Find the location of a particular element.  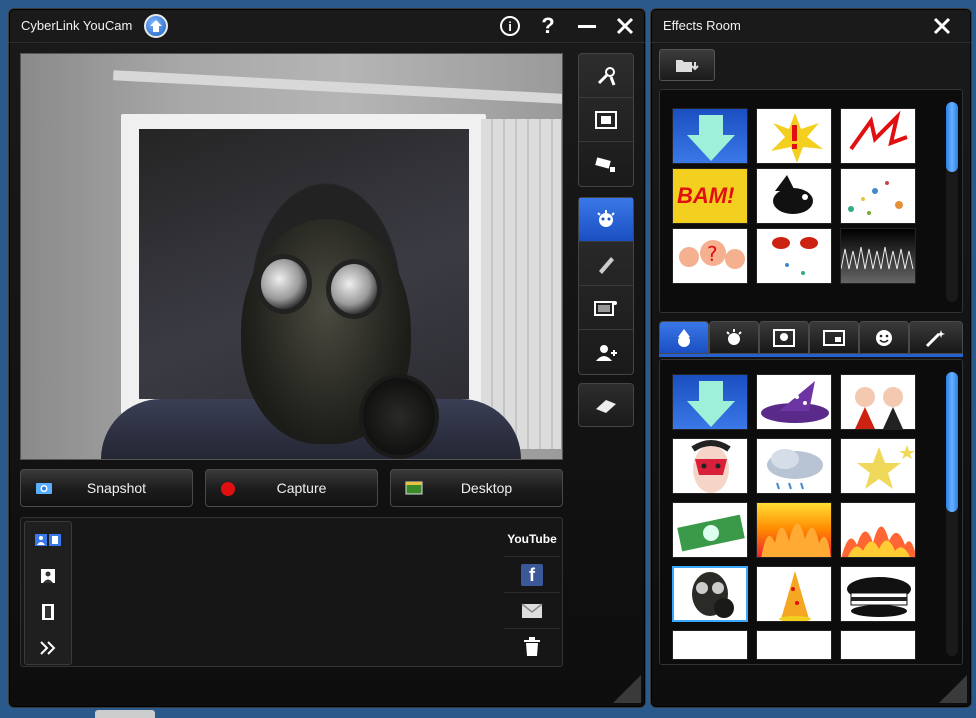

face-icon is located at coordinates (734, 337).